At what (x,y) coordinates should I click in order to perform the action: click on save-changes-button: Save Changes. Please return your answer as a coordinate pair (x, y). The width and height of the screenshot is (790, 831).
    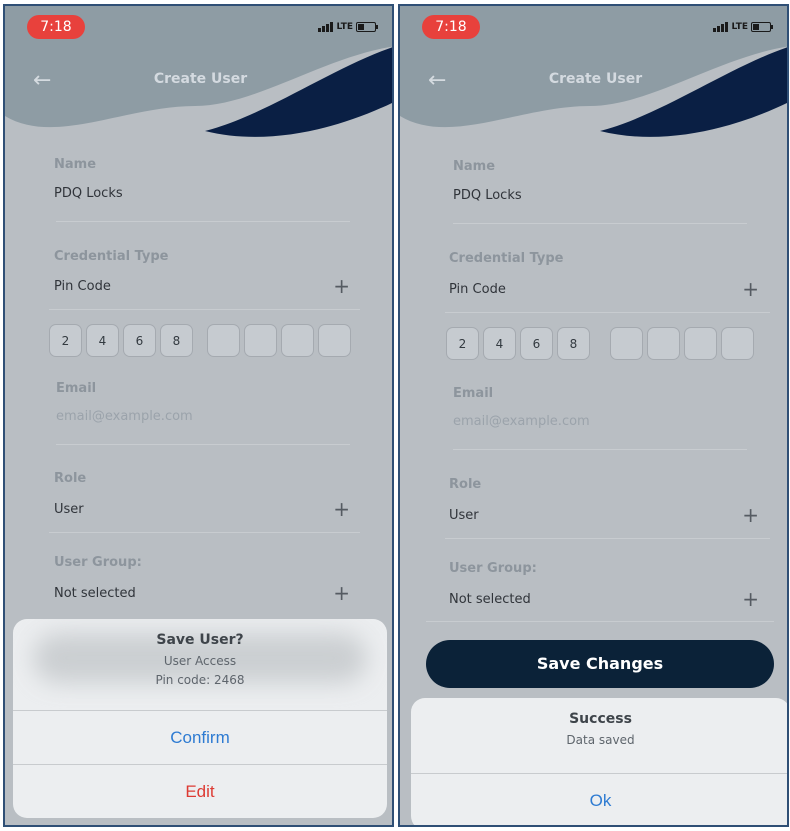
    Looking at the image, I should click on (600, 664).